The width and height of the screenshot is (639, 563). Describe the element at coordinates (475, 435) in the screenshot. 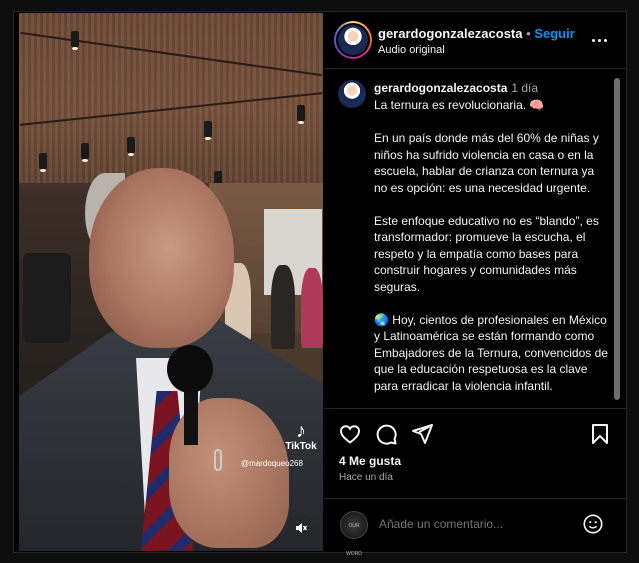

I see `action-bar` at that location.